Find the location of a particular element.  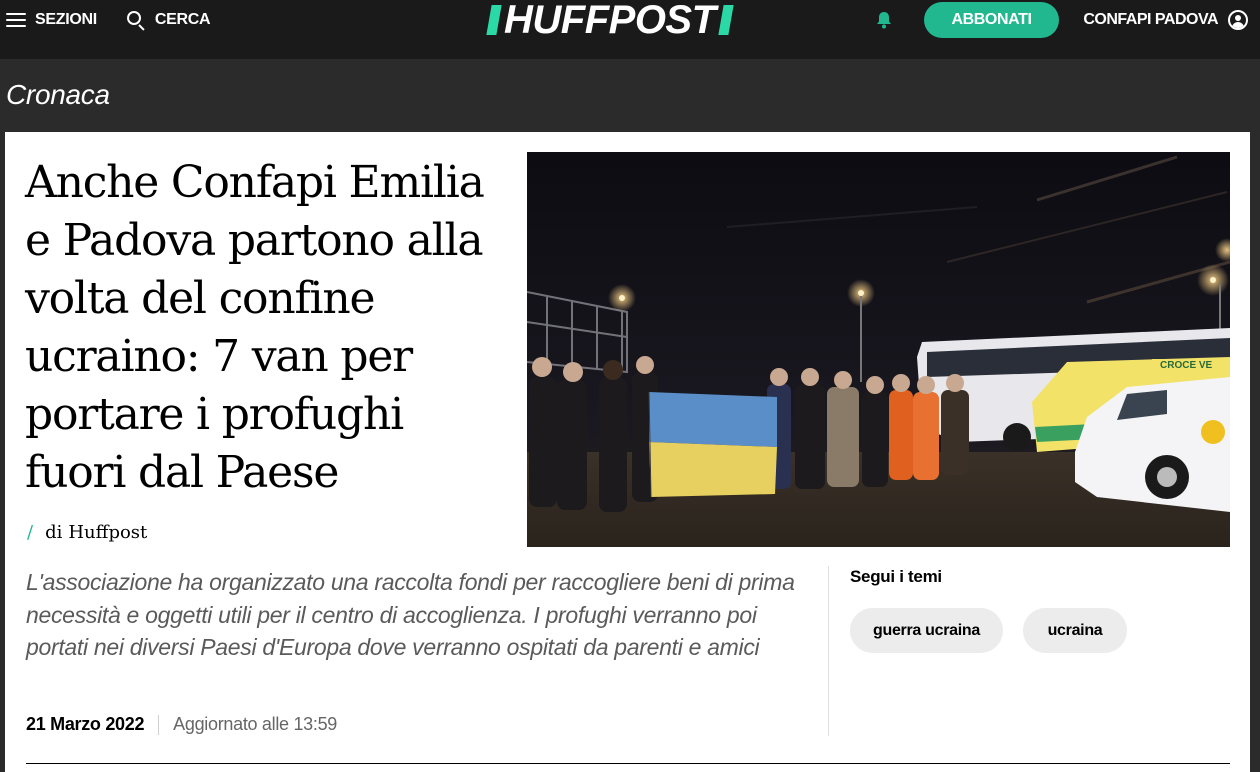

sections-button: SEZIONI is located at coordinates (51, 20).